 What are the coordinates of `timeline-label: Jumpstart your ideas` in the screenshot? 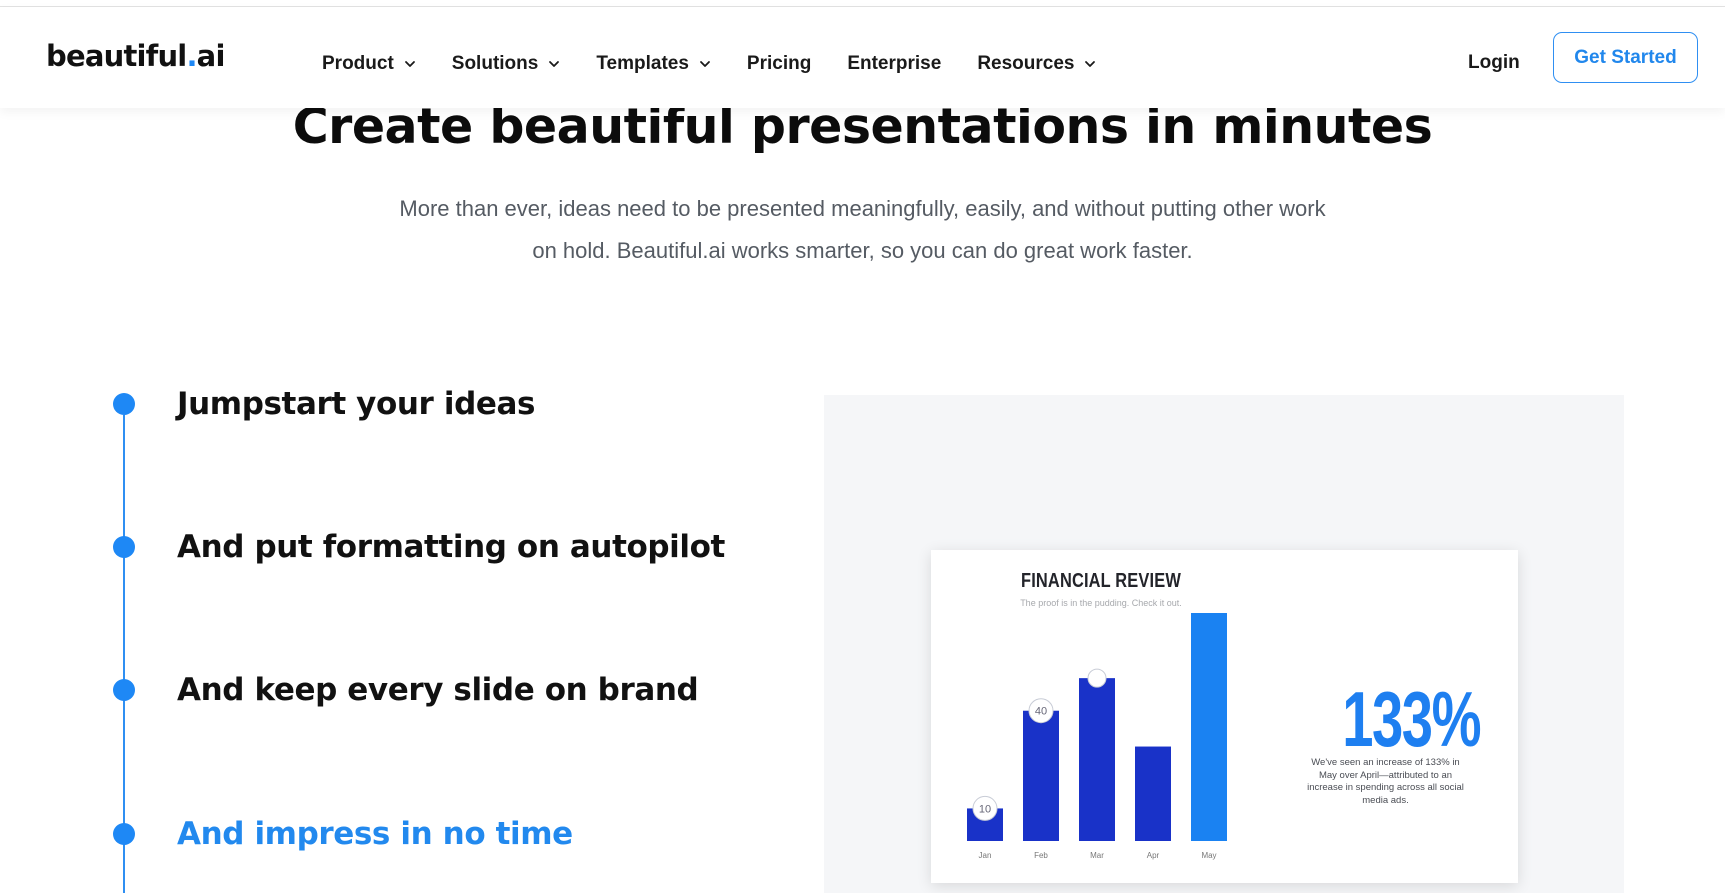 It's located at (356, 404).